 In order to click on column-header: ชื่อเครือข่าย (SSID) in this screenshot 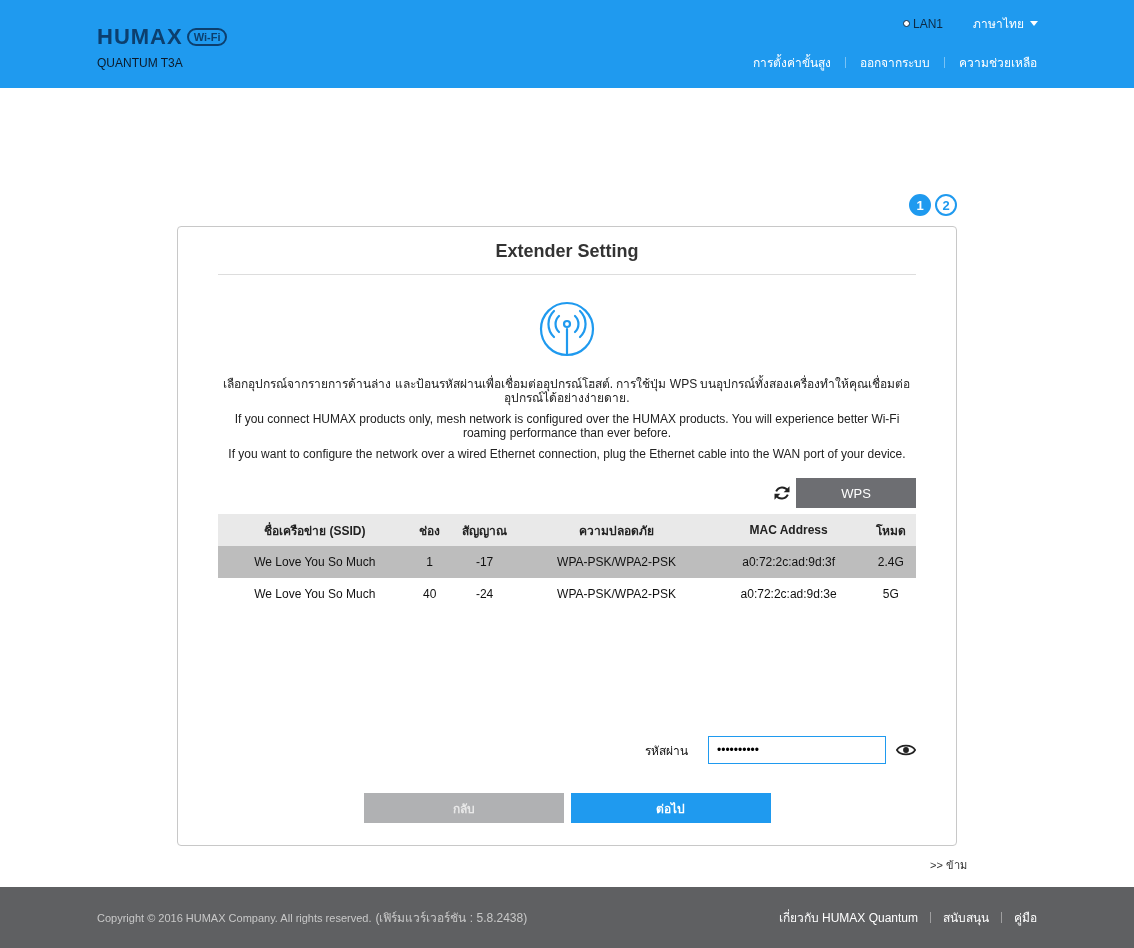, I will do `click(315, 530)`.